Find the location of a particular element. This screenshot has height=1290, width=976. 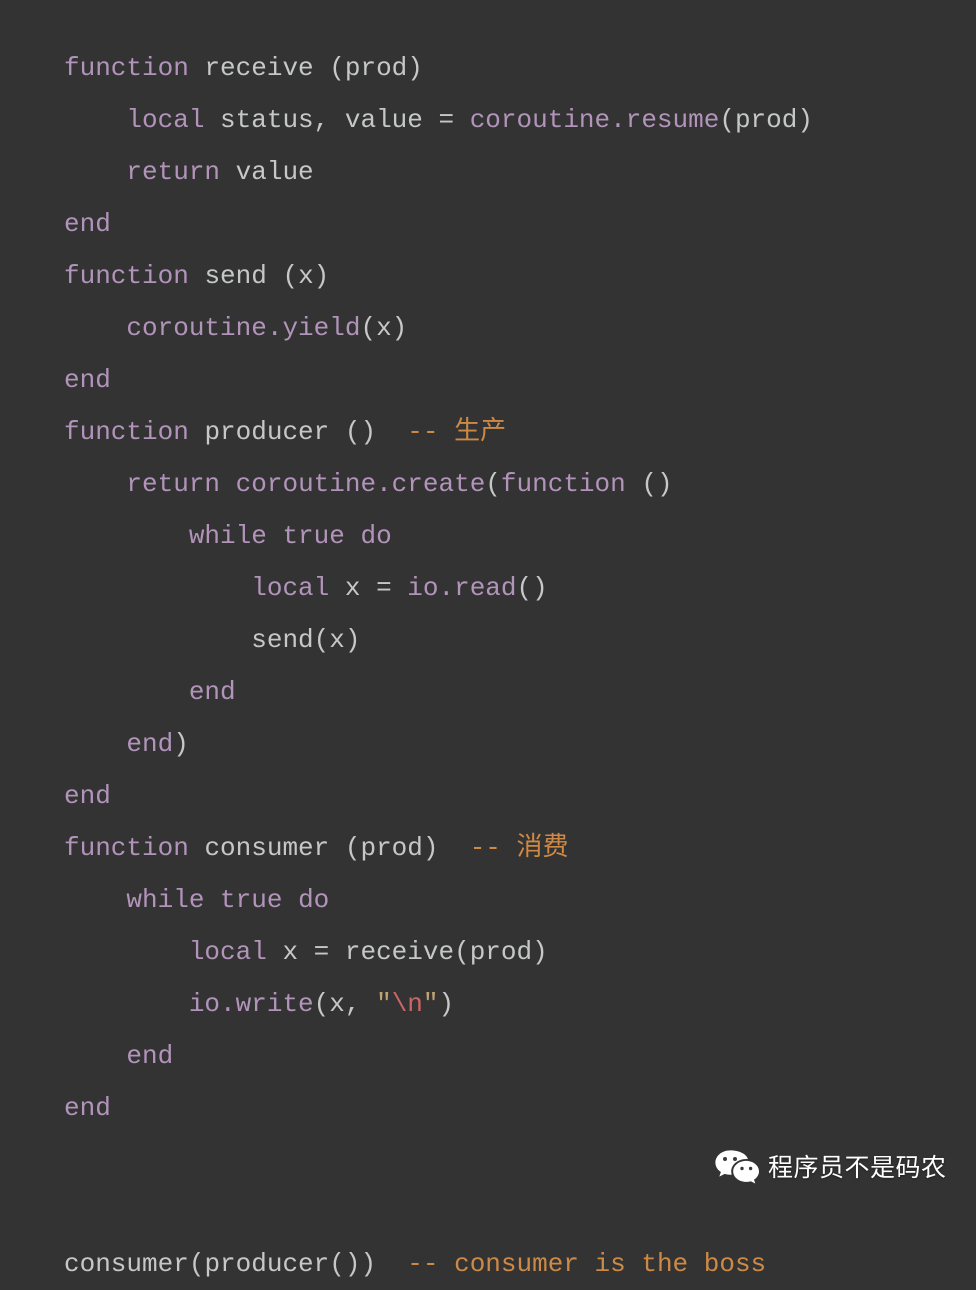

code-token: coroutine.create is located at coordinates (360, 484).